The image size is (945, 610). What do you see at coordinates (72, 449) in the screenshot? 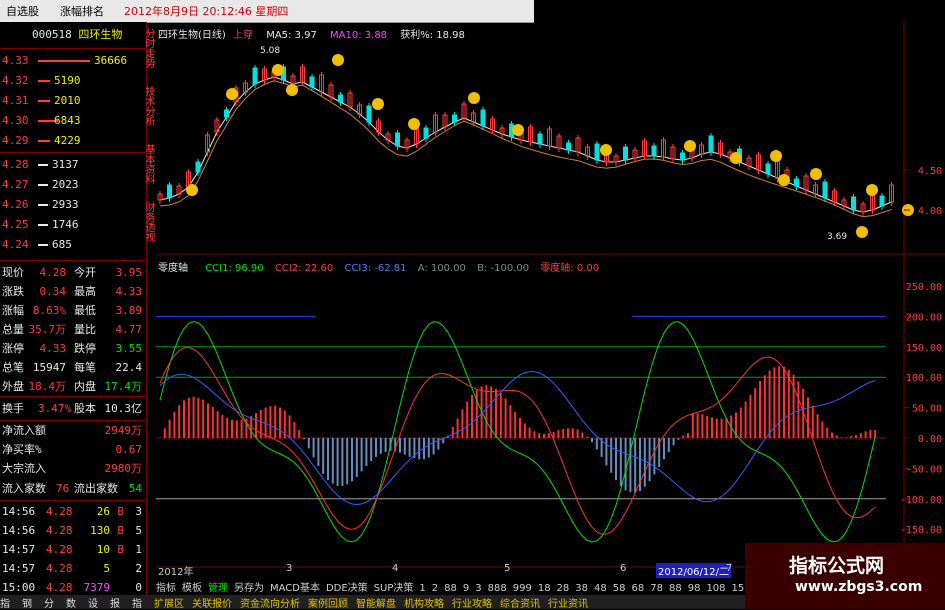
I see `fund-flow-row: 净买率% 0.67` at bounding box center [72, 449].